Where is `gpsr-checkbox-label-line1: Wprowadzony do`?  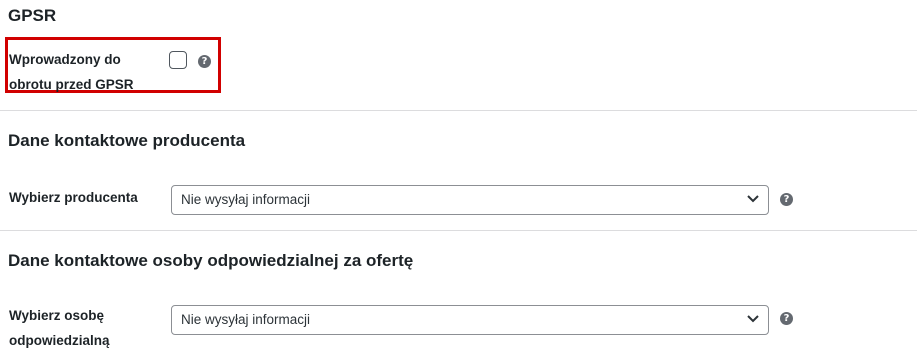 gpsr-checkbox-label-line1: Wprowadzony do is located at coordinates (65, 59).